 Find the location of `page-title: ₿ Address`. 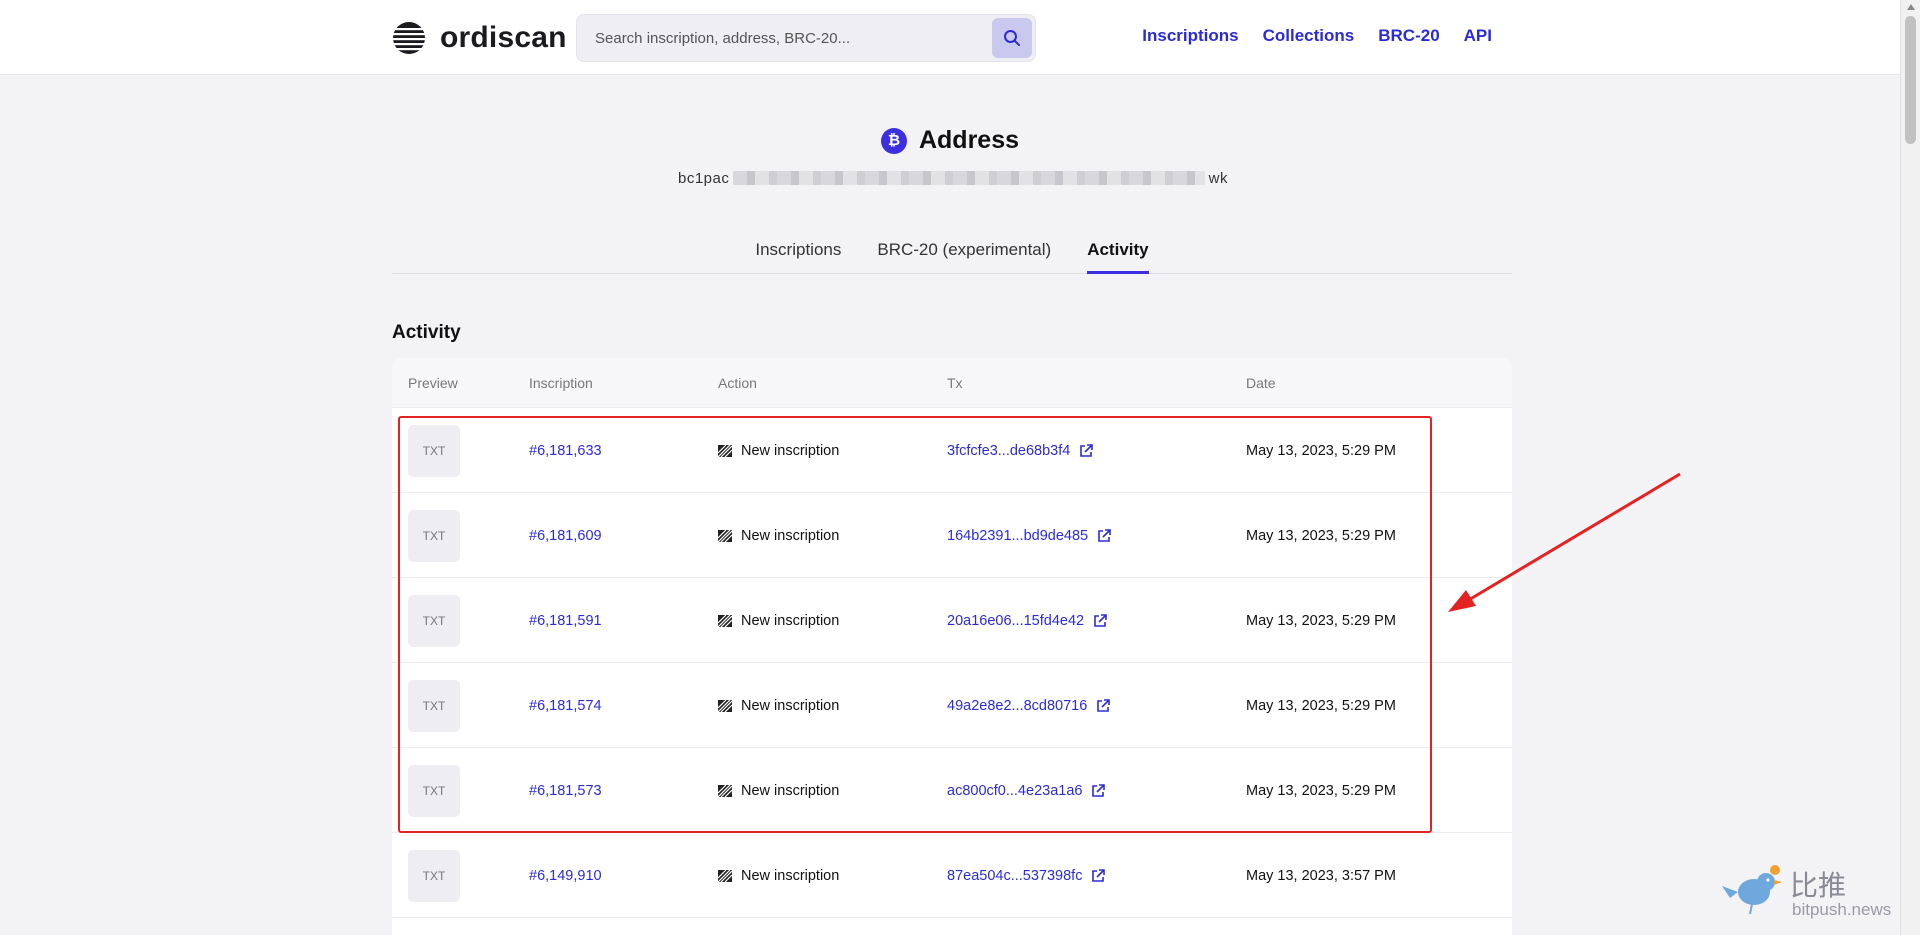

page-title: ₿ Address is located at coordinates (950, 140).